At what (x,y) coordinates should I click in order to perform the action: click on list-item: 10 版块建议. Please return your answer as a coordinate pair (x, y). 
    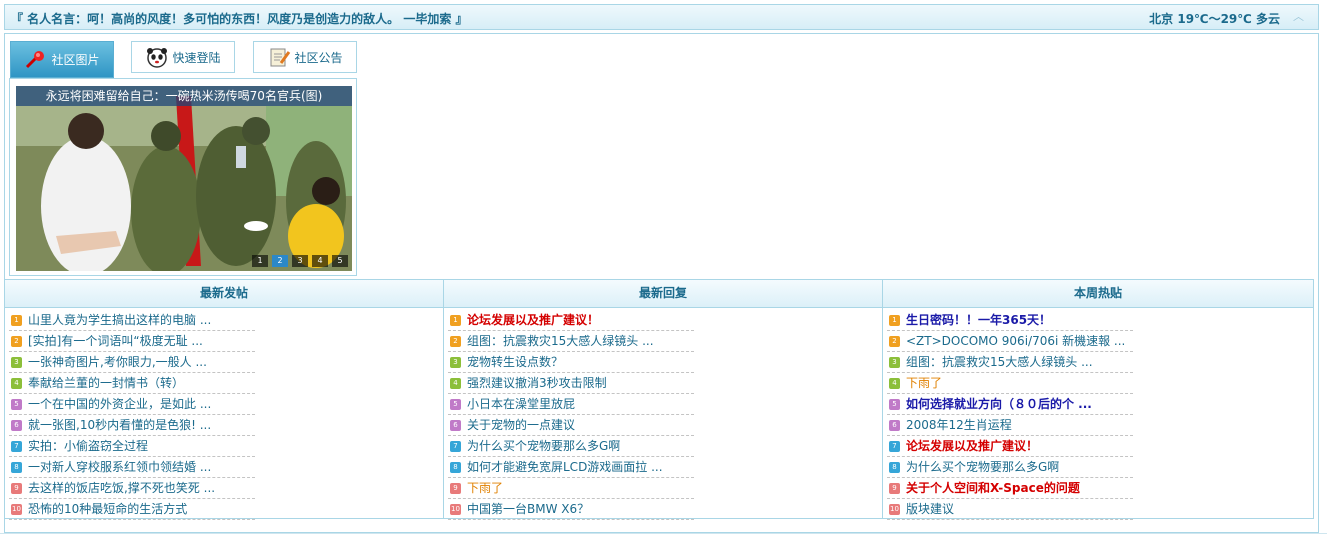
    Looking at the image, I should click on (1010, 509).